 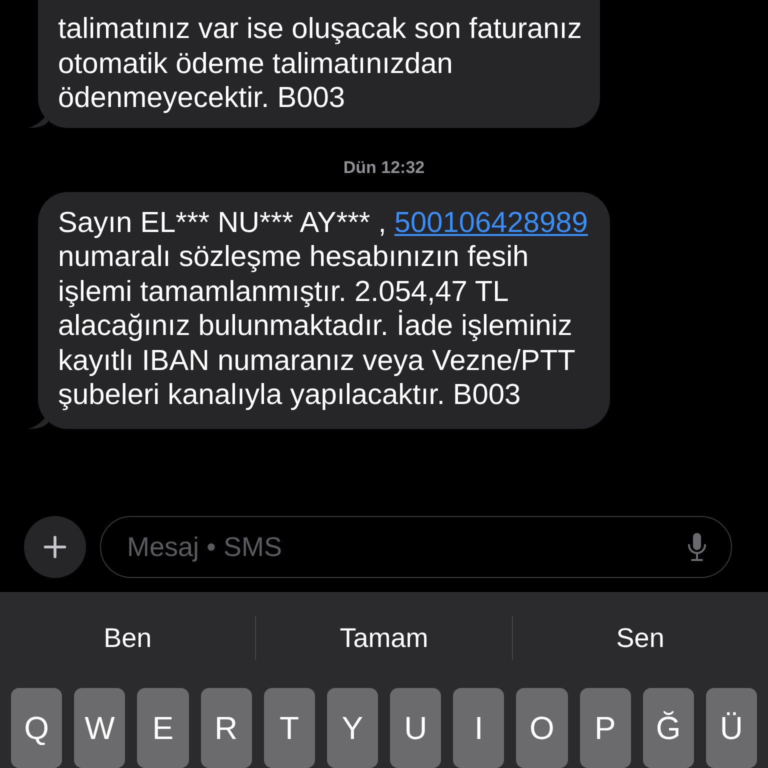 What do you see at coordinates (732, 728) in the screenshot?
I see `keyboard-key: Ü` at bounding box center [732, 728].